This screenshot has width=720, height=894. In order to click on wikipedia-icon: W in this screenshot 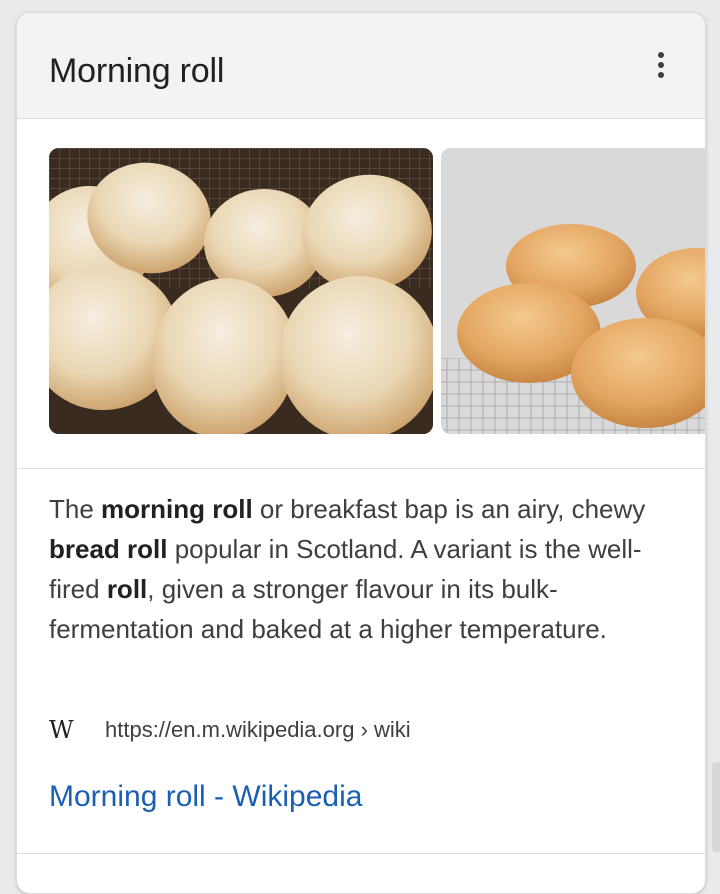, I will do `click(61, 730)`.